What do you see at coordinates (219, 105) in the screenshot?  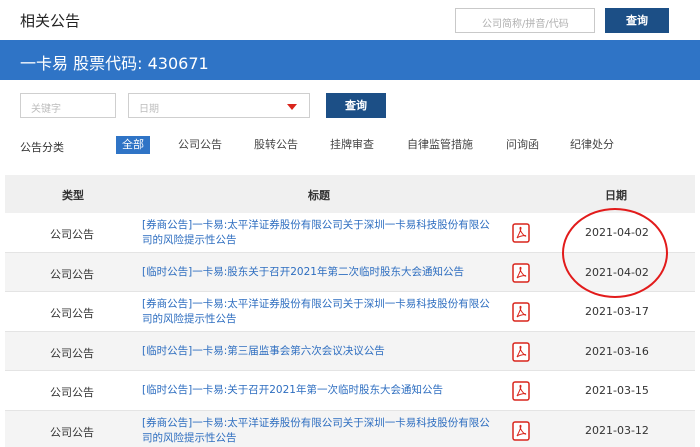 I see `date-select: 日期` at bounding box center [219, 105].